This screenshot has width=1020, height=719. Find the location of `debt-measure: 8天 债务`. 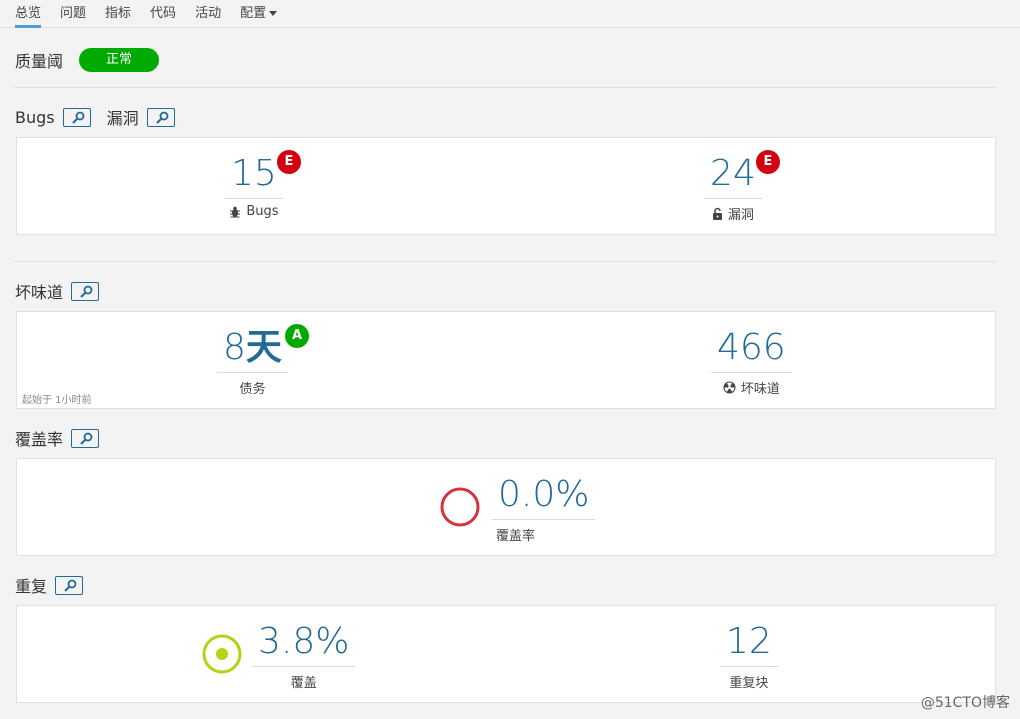

debt-measure: 8天 债务 is located at coordinates (252, 362).